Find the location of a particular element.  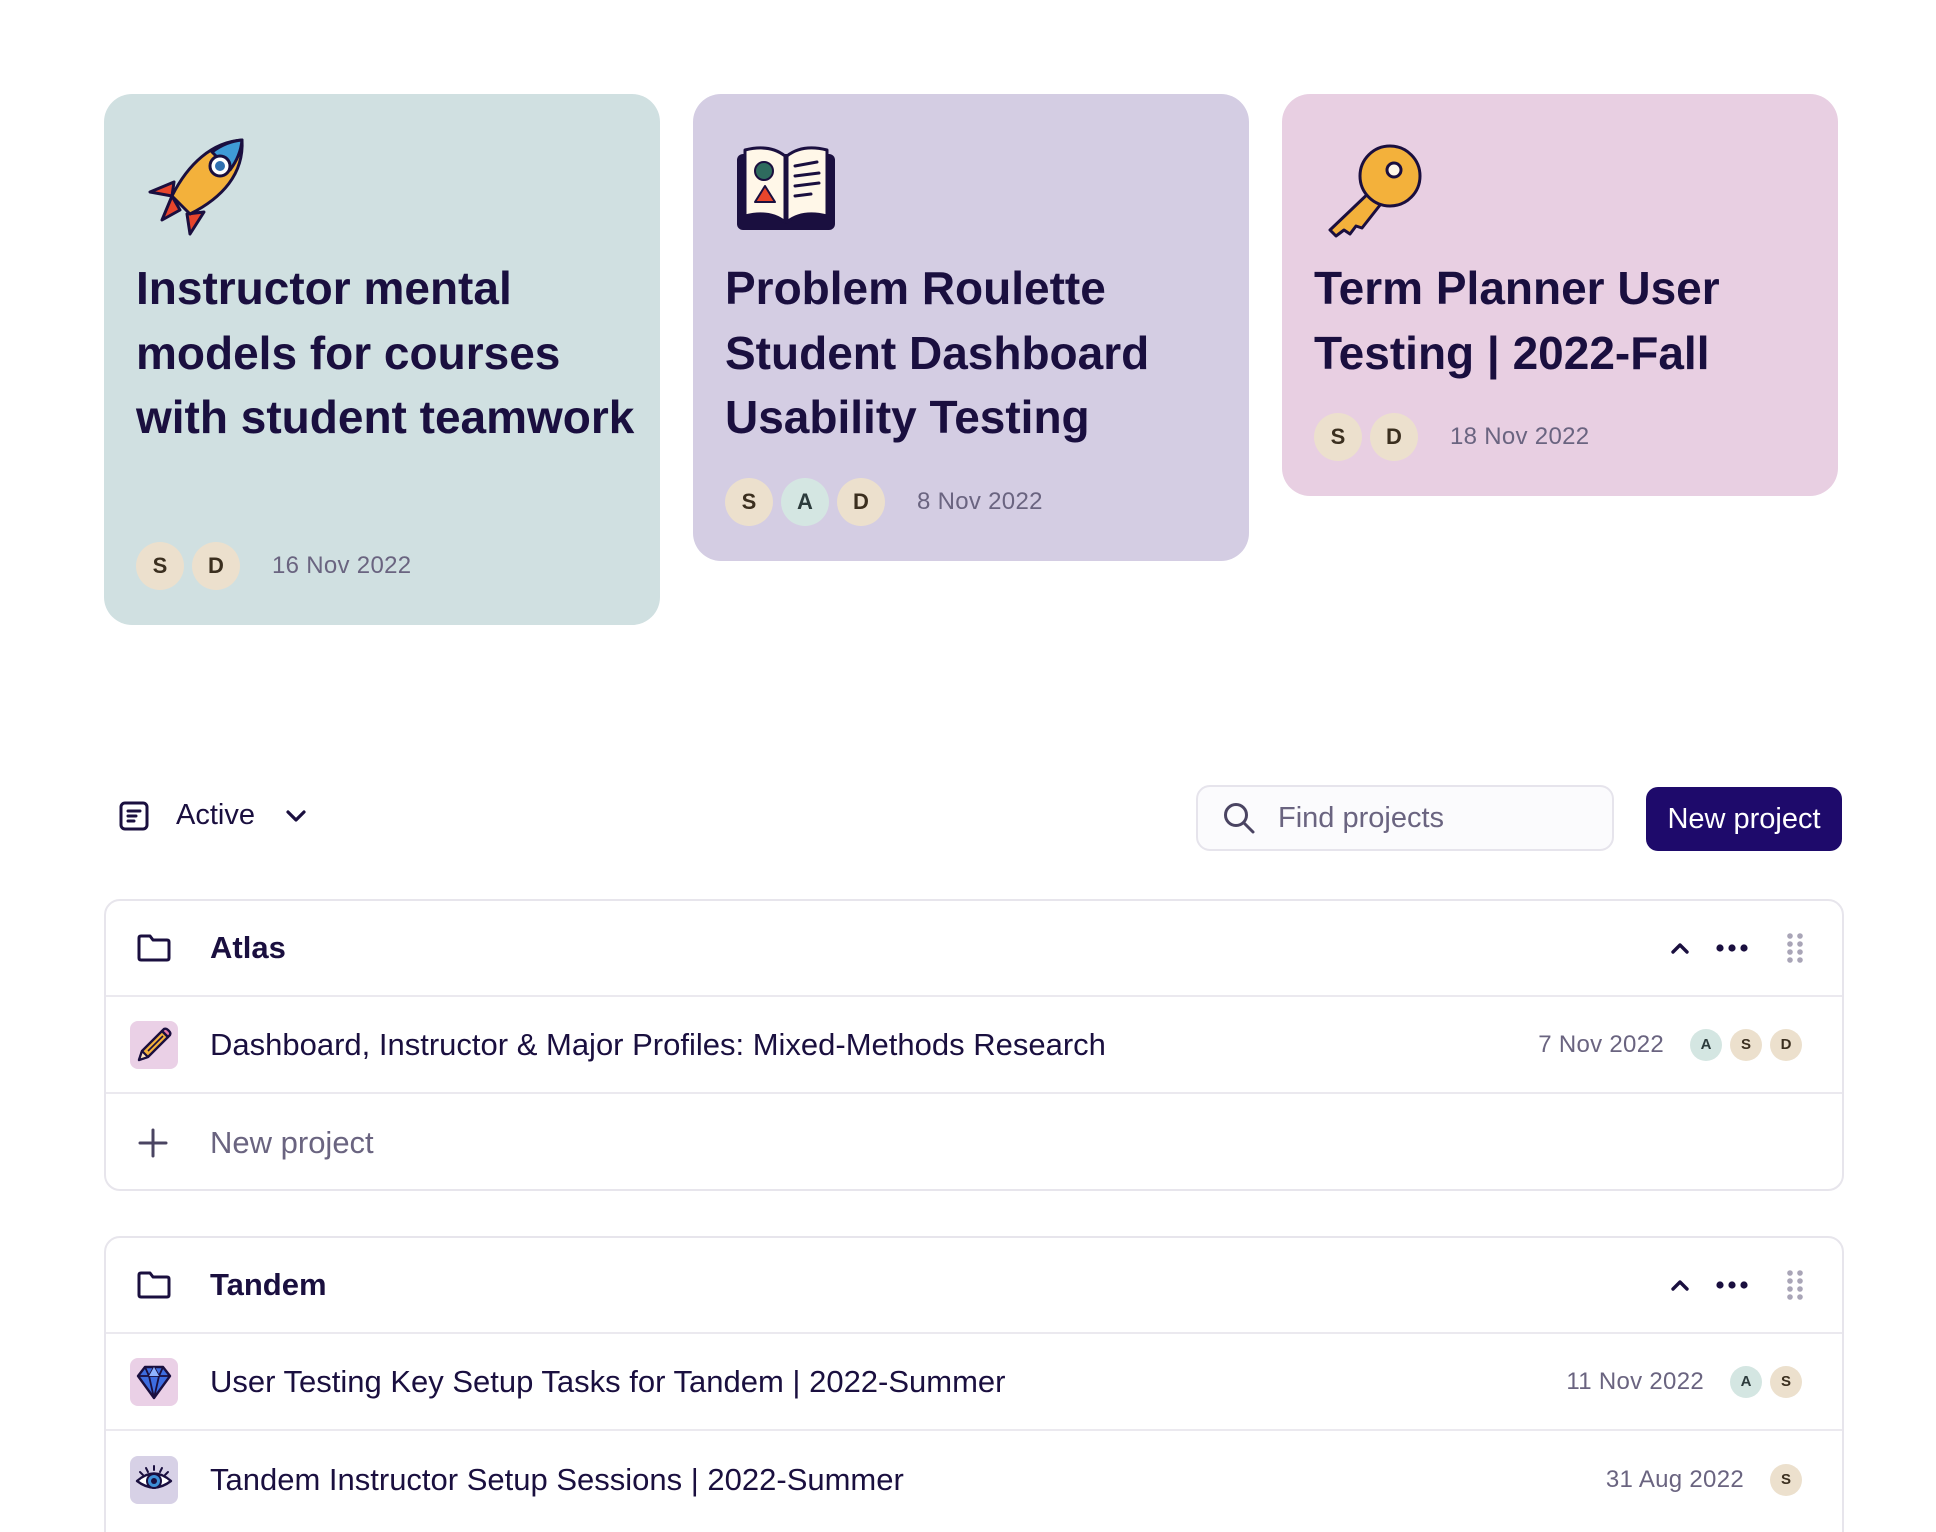

open-book-icon is located at coordinates (786, 188).